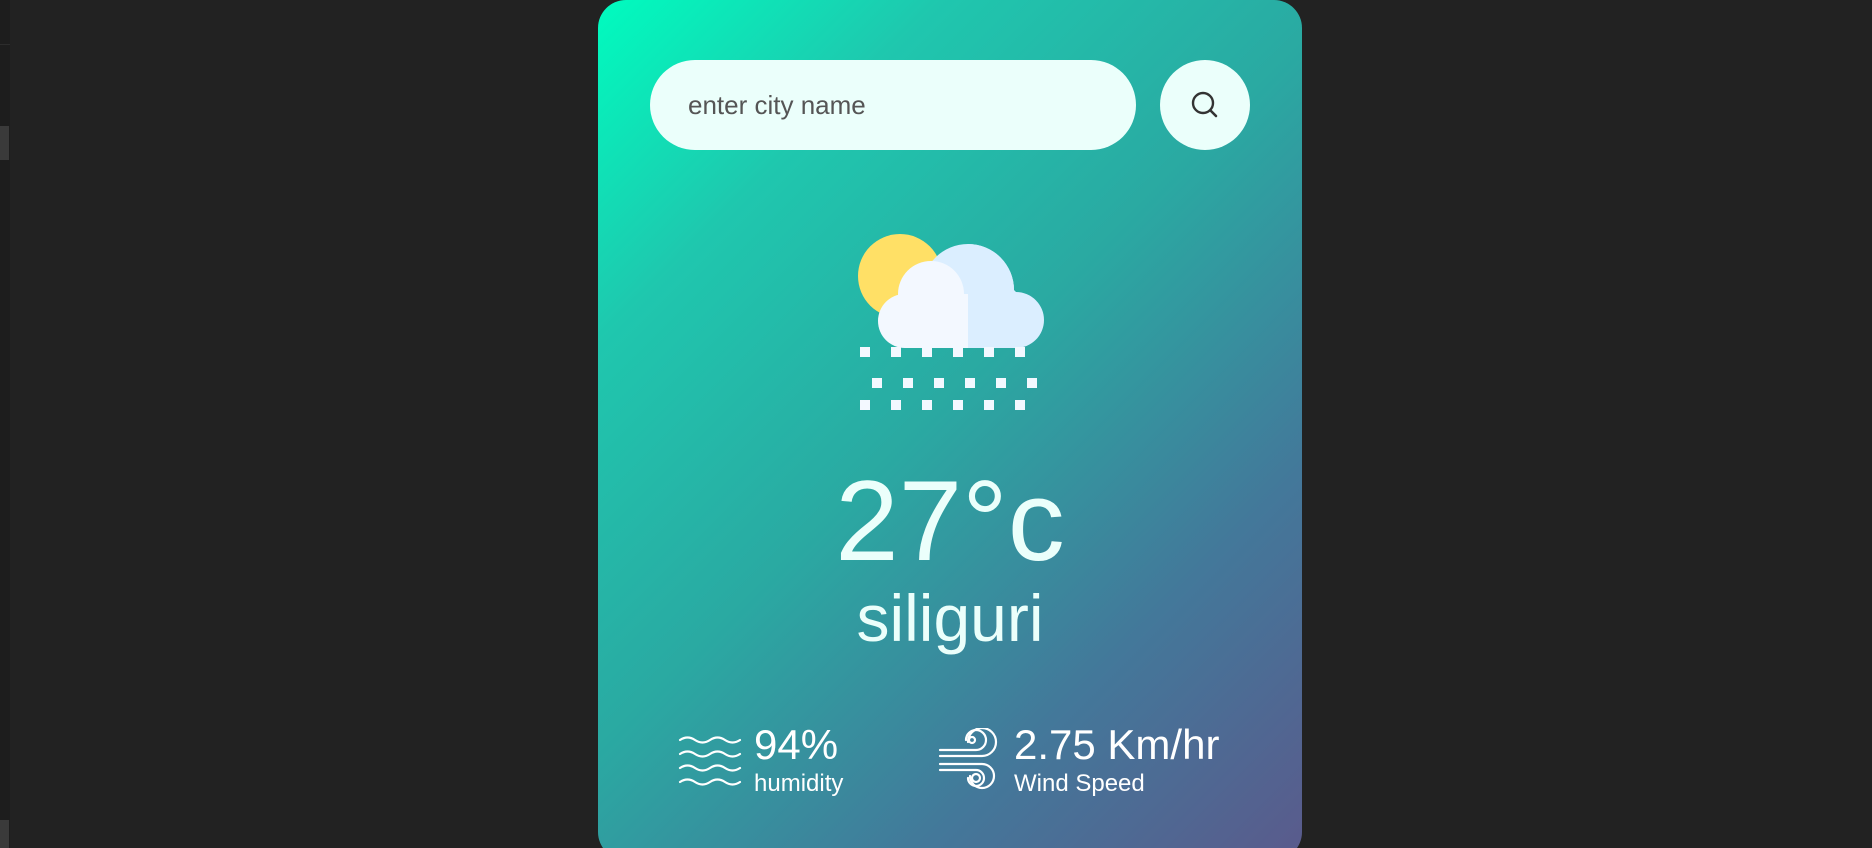 The image size is (1872, 848). I want to click on search-bar, so click(950, 105).